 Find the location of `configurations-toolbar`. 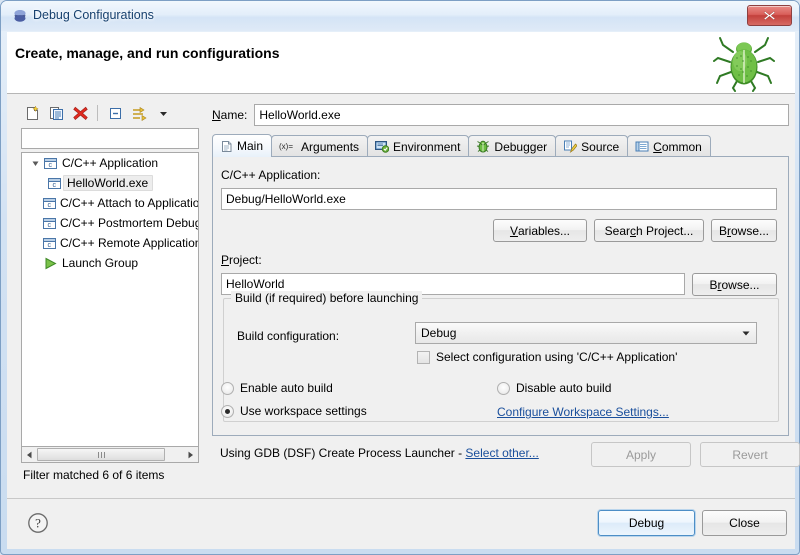

configurations-toolbar is located at coordinates (110, 113).